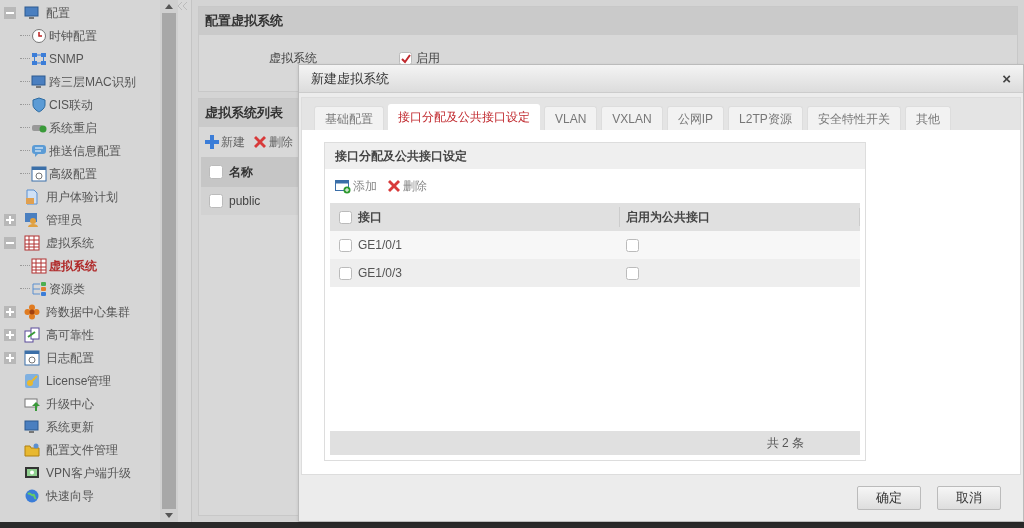 The width and height of the screenshot is (1024, 528). Describe the element at coordinates (927, 118) in the screenshot. I see `tab: 其他` at that location.